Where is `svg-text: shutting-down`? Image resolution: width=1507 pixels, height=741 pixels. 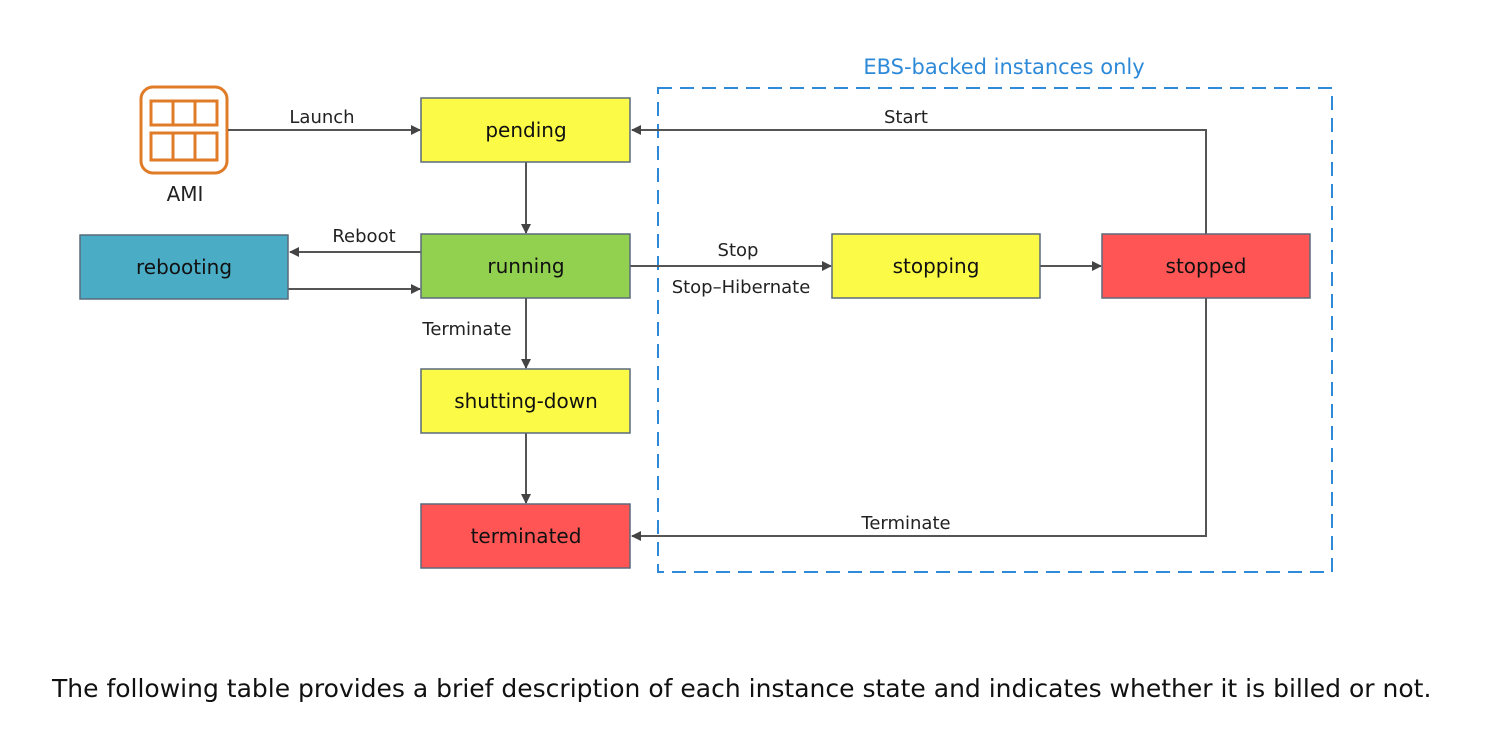
svg-text: shutting-down is located at coordinates (526, 401).